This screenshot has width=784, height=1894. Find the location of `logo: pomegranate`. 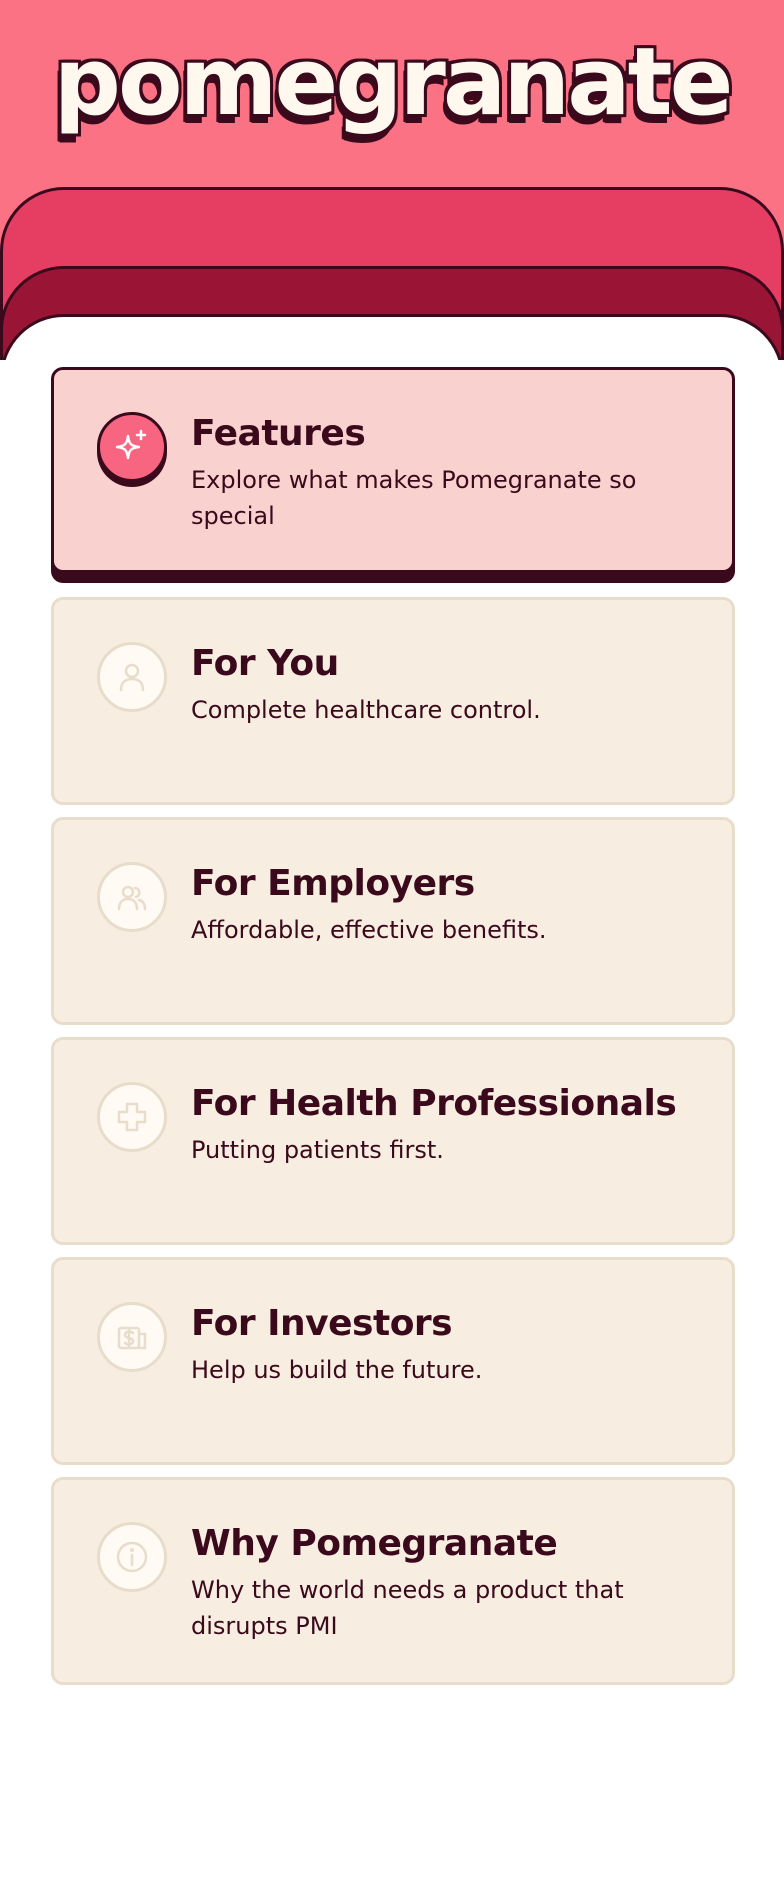

logo: pomegranate is located at coordinates (392, 83).